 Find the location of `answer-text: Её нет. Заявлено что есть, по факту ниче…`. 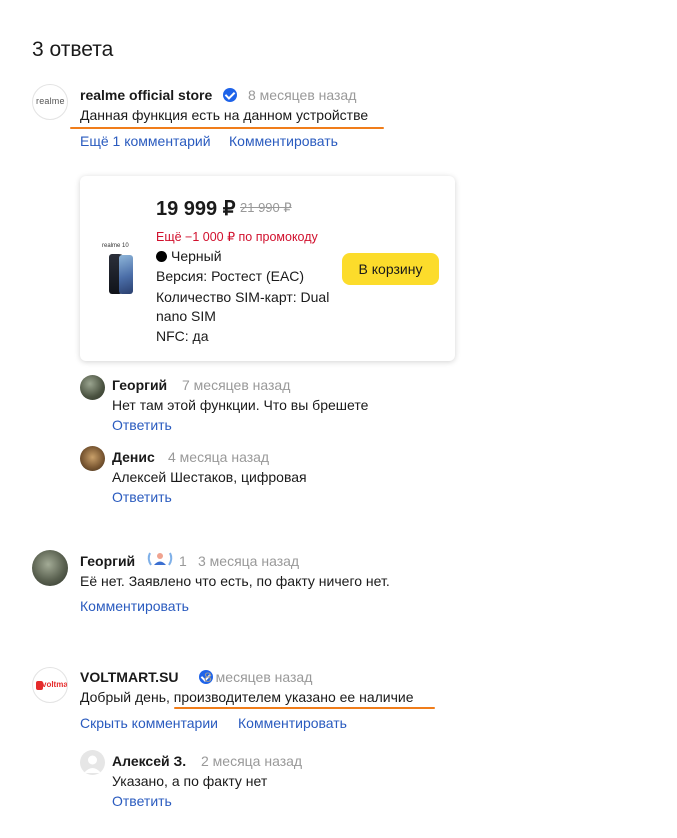

answer-text: Её нет. Заявлено что есть, по факту ниче… is located at coordinates (235, 581).